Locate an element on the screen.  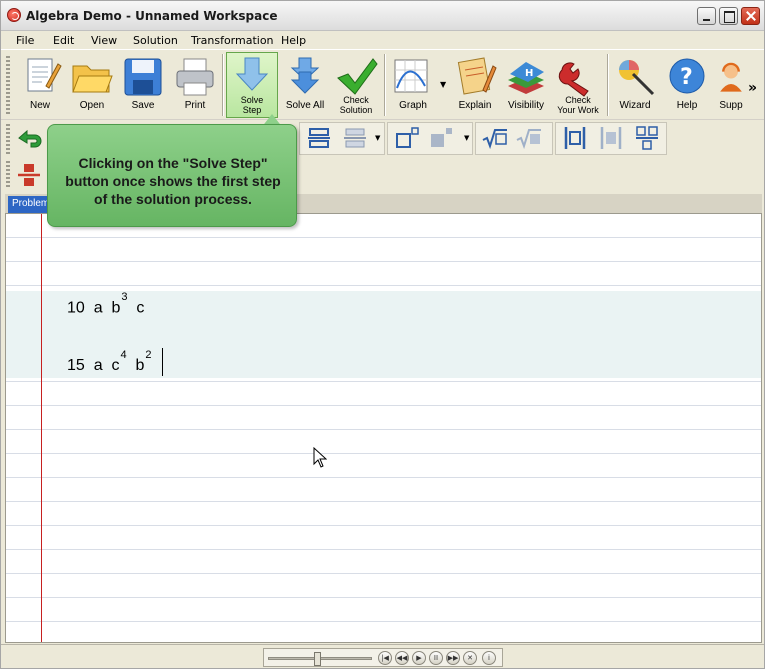
folder-icon is located at coordinates (92, 79).